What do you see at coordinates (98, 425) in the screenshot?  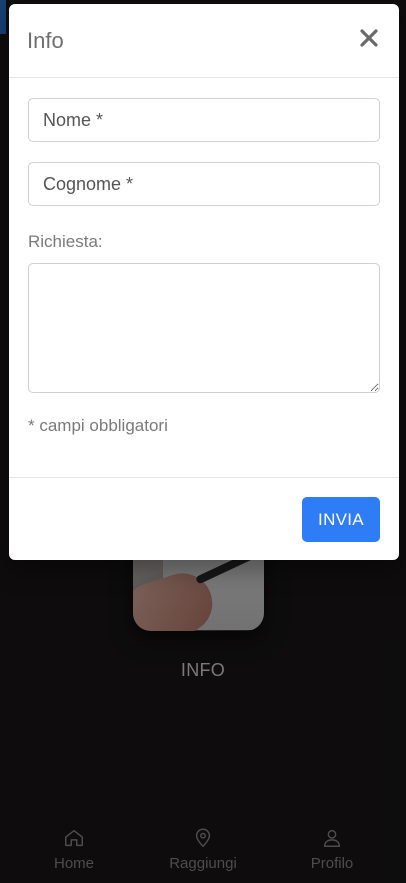 I see `required-fields-note: * campi obbligatori` at bounding box center [98, 425].